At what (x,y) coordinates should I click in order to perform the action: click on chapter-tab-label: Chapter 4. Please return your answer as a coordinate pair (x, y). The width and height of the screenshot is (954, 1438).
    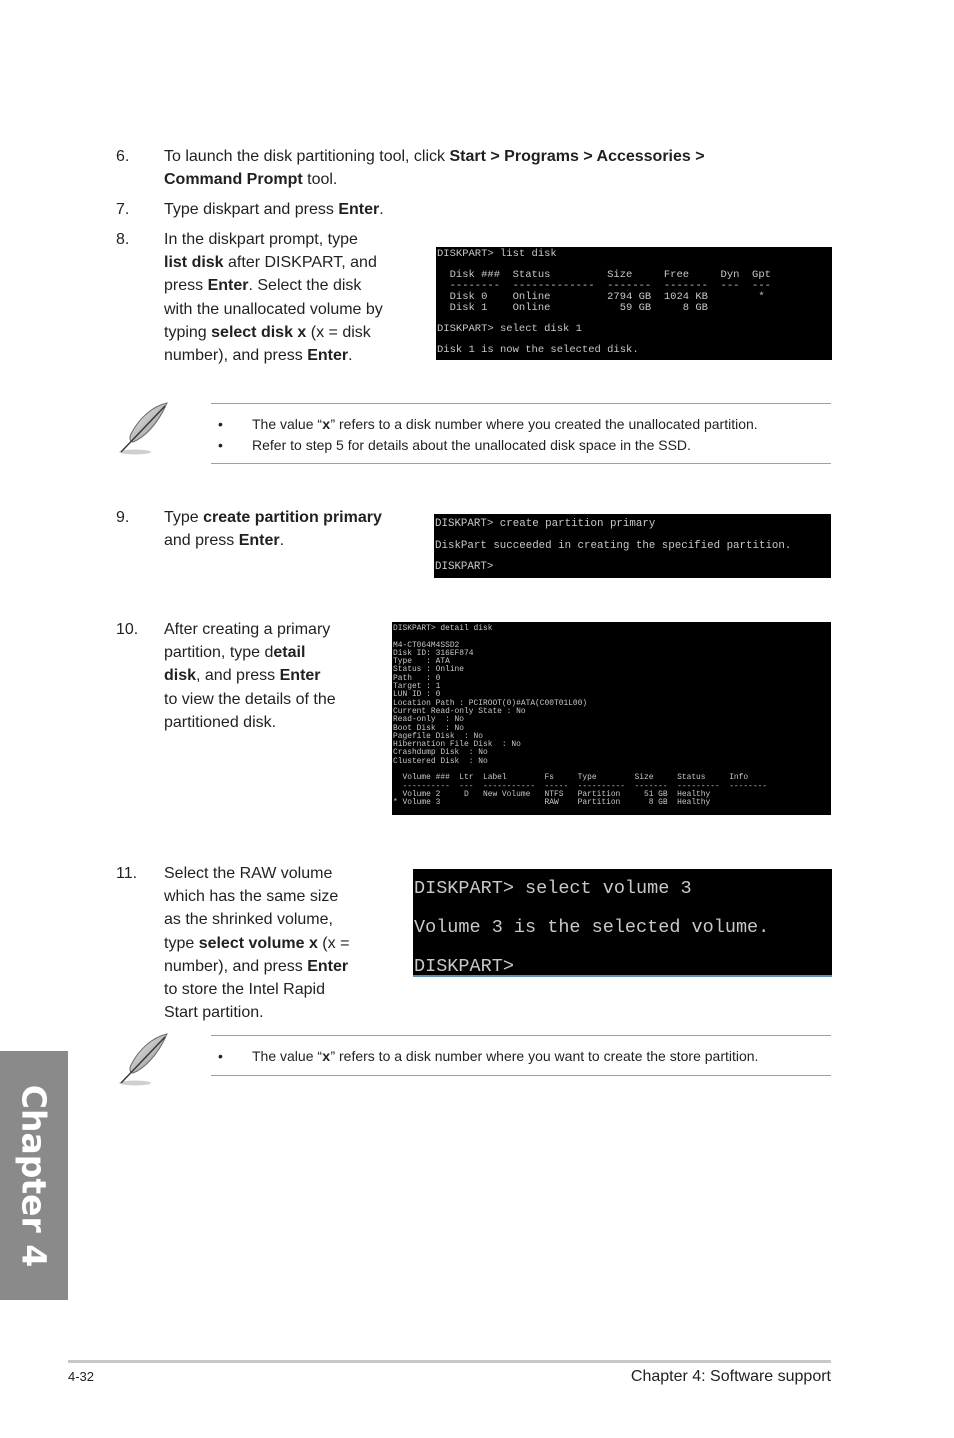
    Looking at the image, I should click on (34, 1175).